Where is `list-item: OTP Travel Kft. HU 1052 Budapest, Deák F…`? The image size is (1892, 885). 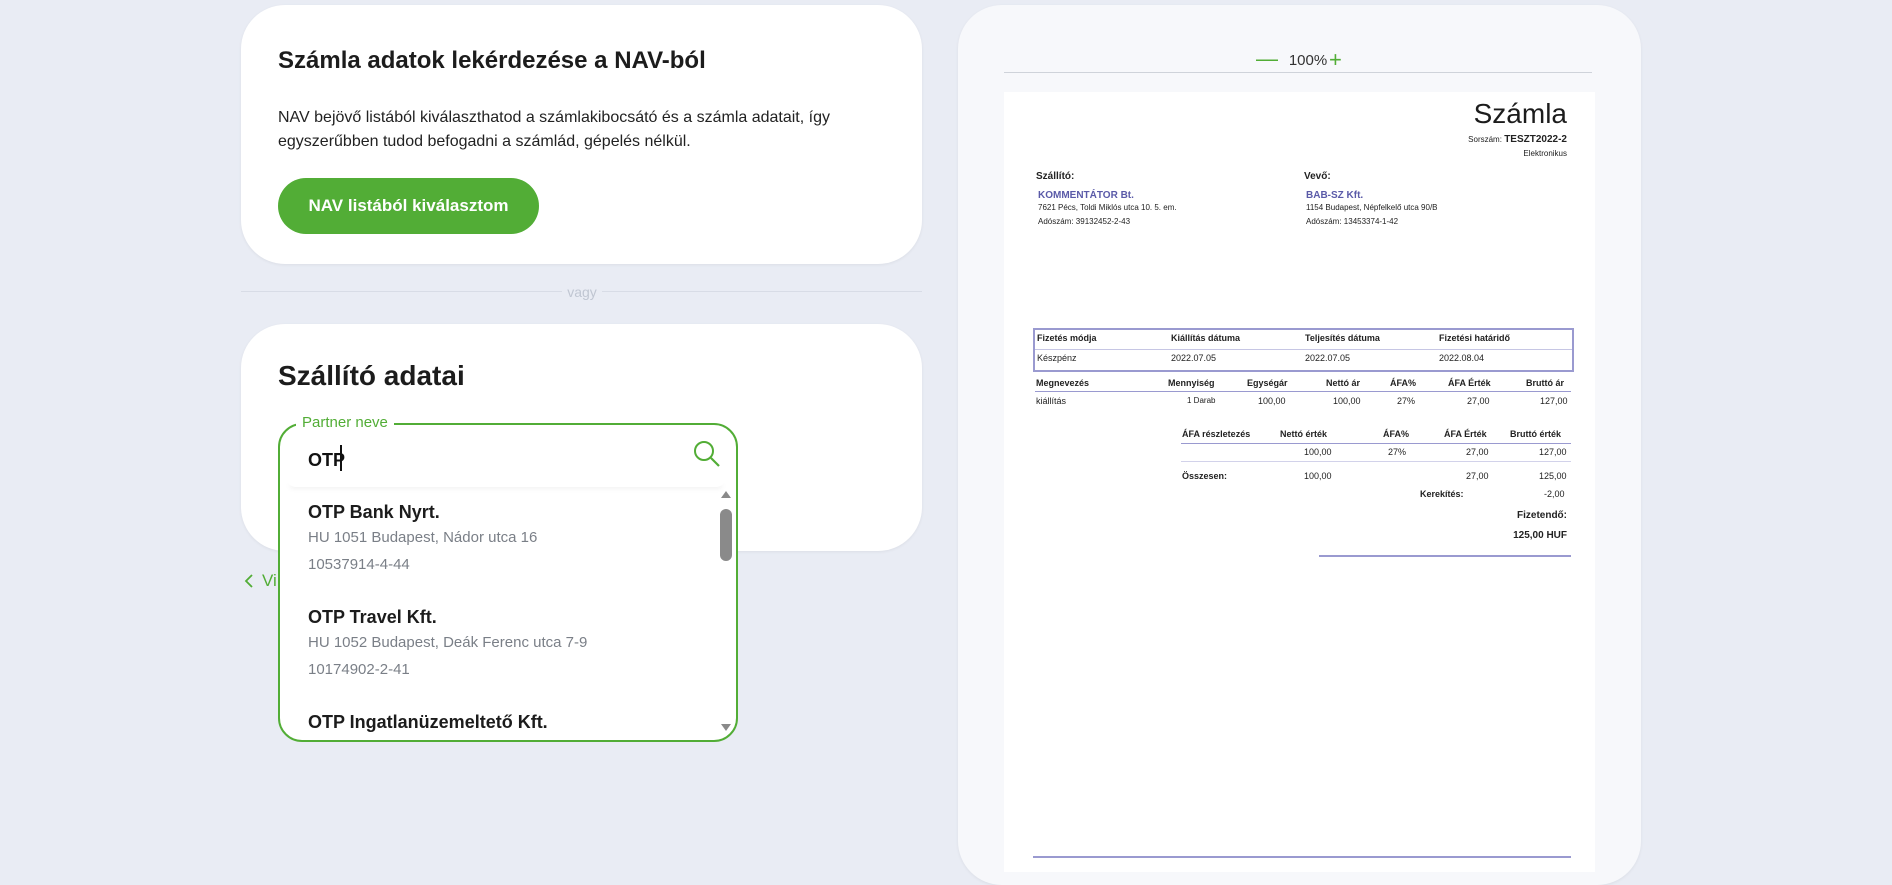 list-item: OTP Travel Kft. HU 1052 Budapest, Deák F… is located at coordinates (447, 644).